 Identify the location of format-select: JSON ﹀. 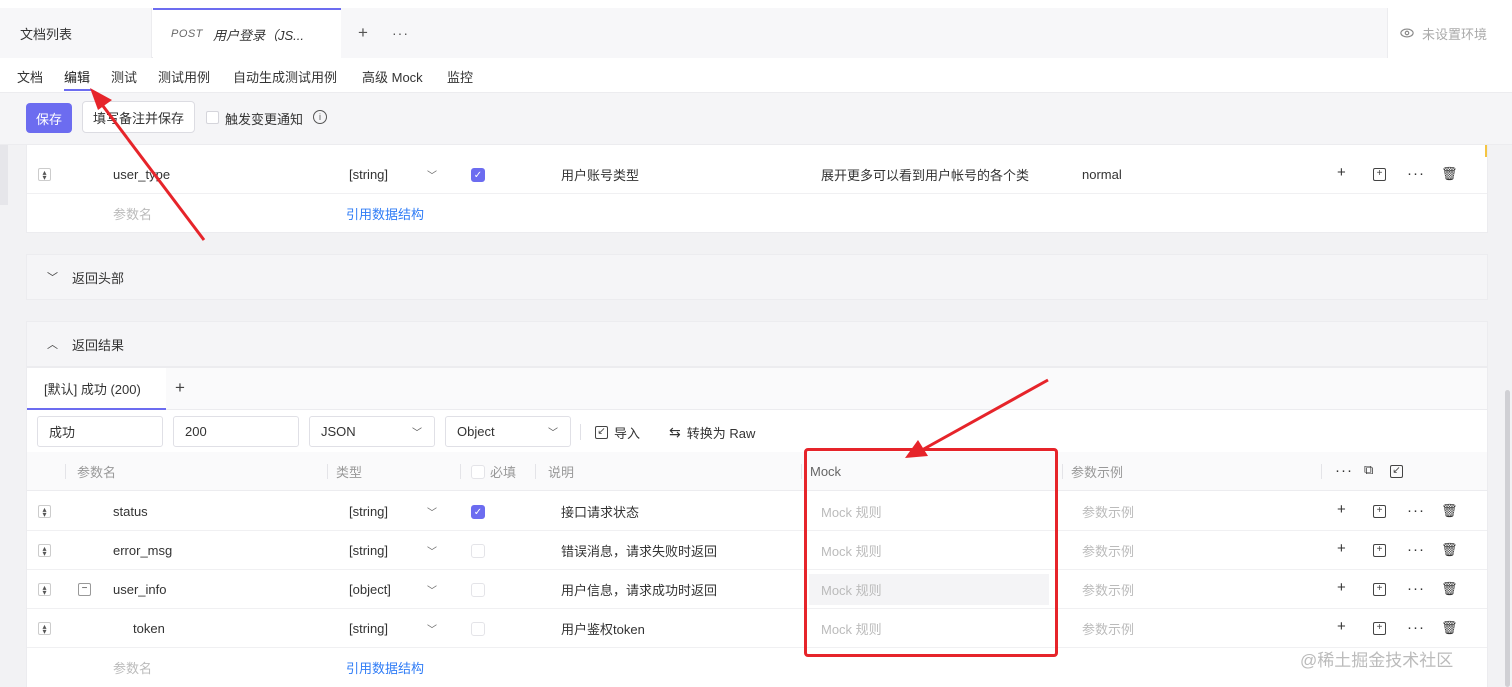
(372, 431).